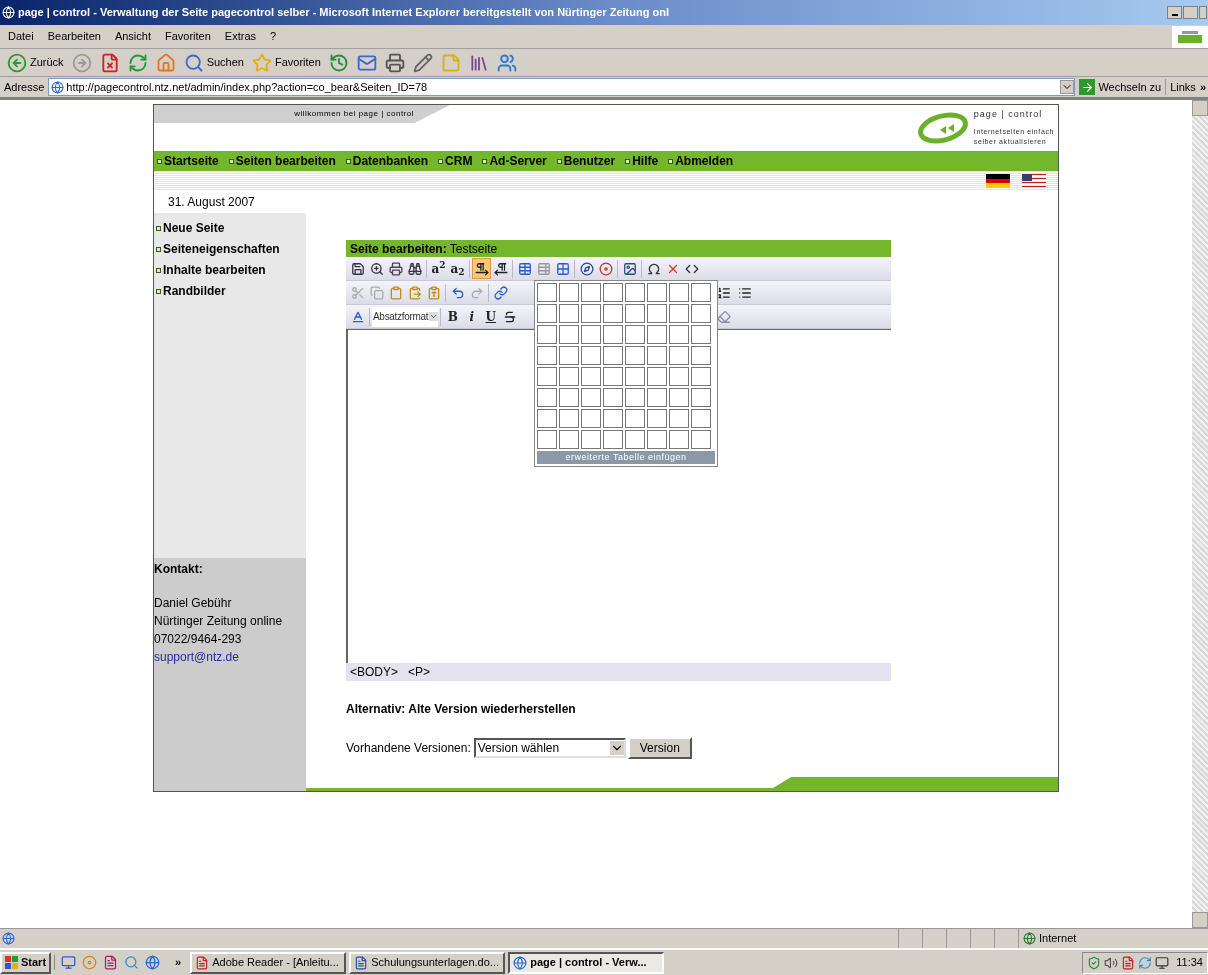 The width and height of the screenshot is (1208, 975). What do you see at coordinates (282, 161) in the screenshot?
I see `nav-link: Seiten bearbeiten` at bounding box center [282, 161].